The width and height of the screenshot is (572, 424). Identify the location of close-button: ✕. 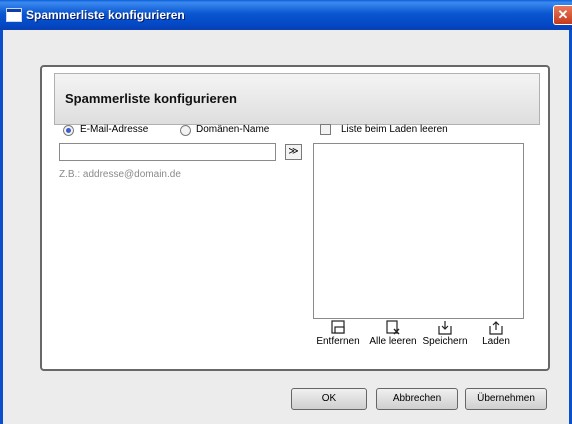
(562, 15).